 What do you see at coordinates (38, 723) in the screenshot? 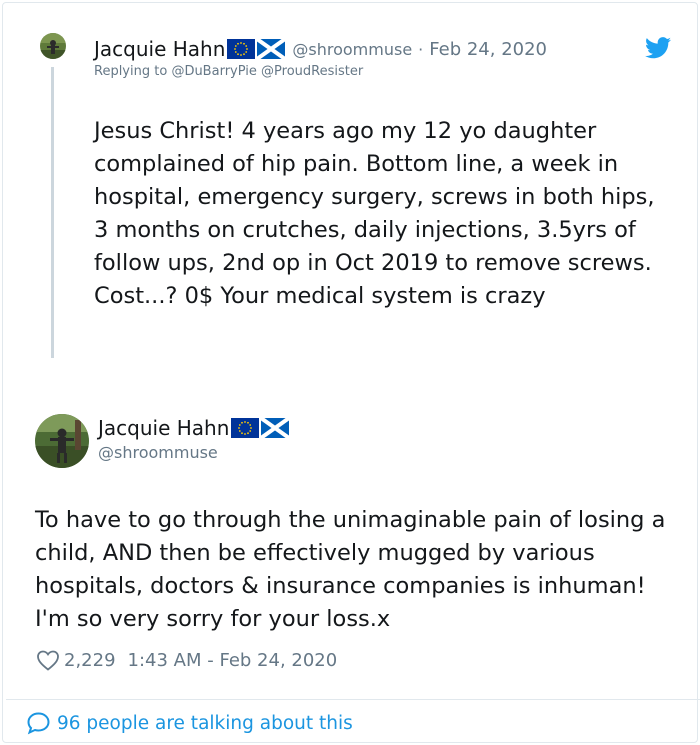
I see `speech-bubble-icon` at bounding box center [38, 723].